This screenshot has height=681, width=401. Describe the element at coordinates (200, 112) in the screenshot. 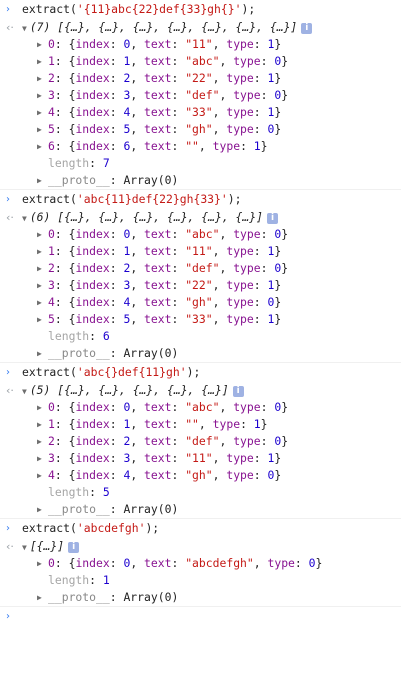

I see `array-item-row: ▶ 4: {index: 4, text: "33", type: 1}` at that location.